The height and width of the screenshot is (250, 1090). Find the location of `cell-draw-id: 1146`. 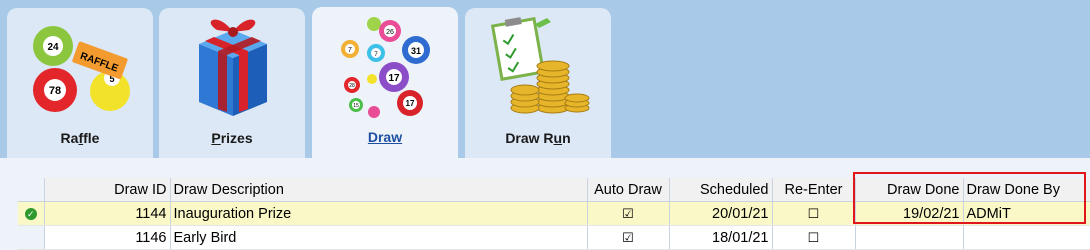

cell-draw-id: 1146 is located at coordinates (107, 237).